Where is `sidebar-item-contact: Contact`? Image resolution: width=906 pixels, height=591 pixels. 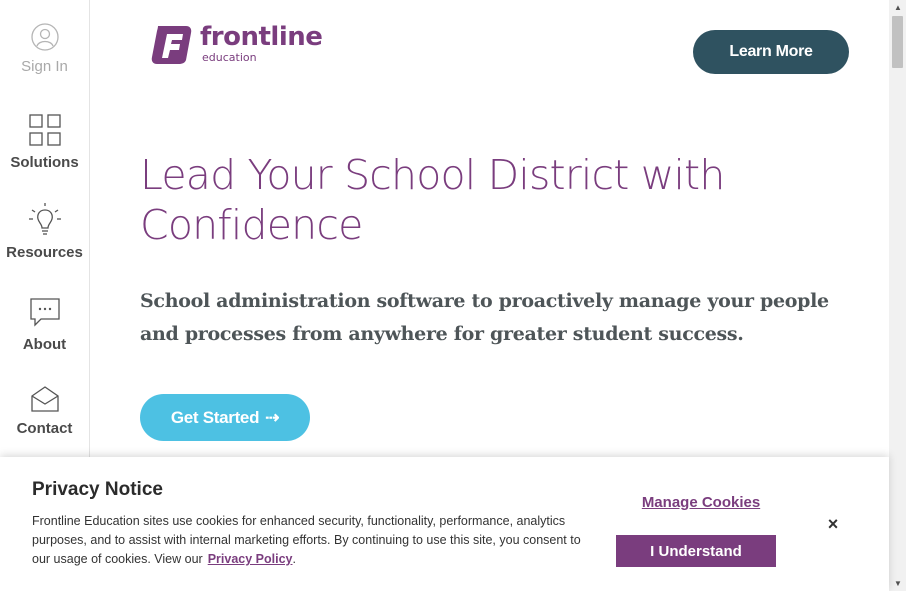 sidebar-item-contact: Contact is located at coordinates (44, 410).